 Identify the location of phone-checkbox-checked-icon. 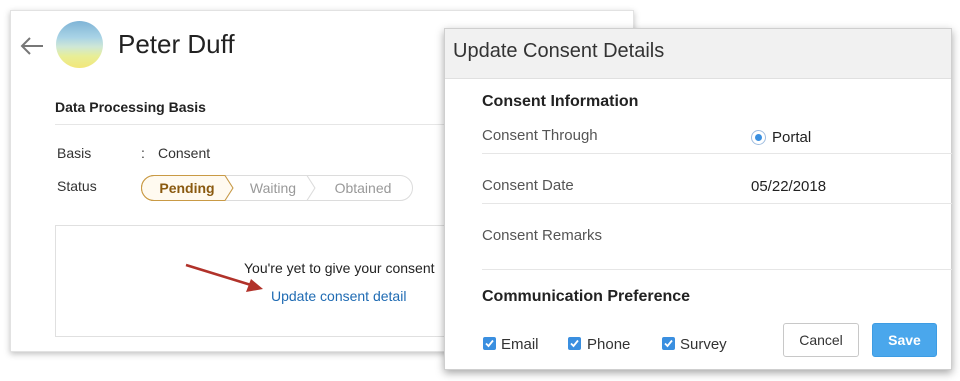
(574, 343).